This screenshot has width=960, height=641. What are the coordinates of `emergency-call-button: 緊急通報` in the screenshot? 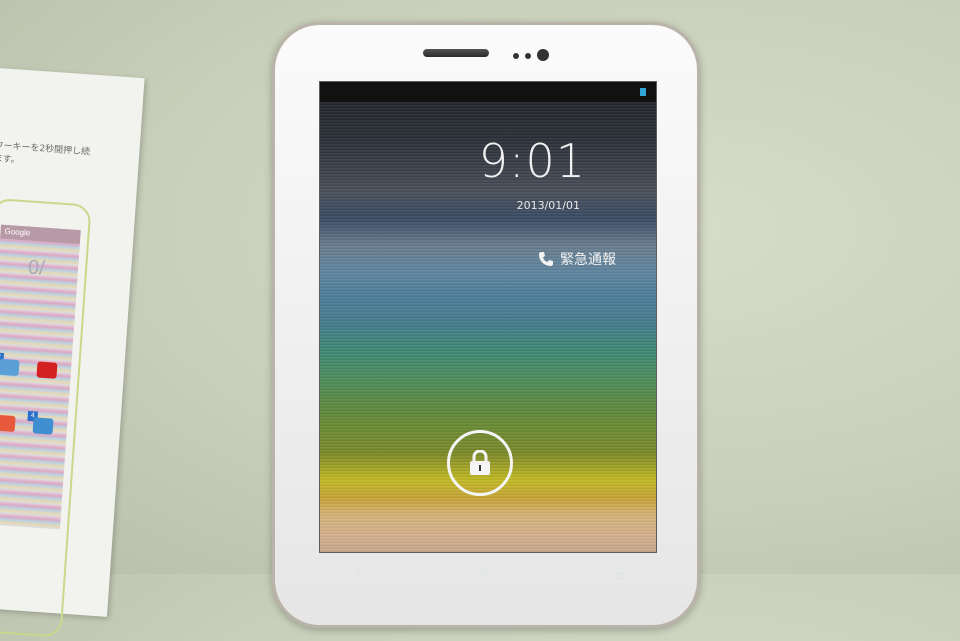 It's located at (577, 259).